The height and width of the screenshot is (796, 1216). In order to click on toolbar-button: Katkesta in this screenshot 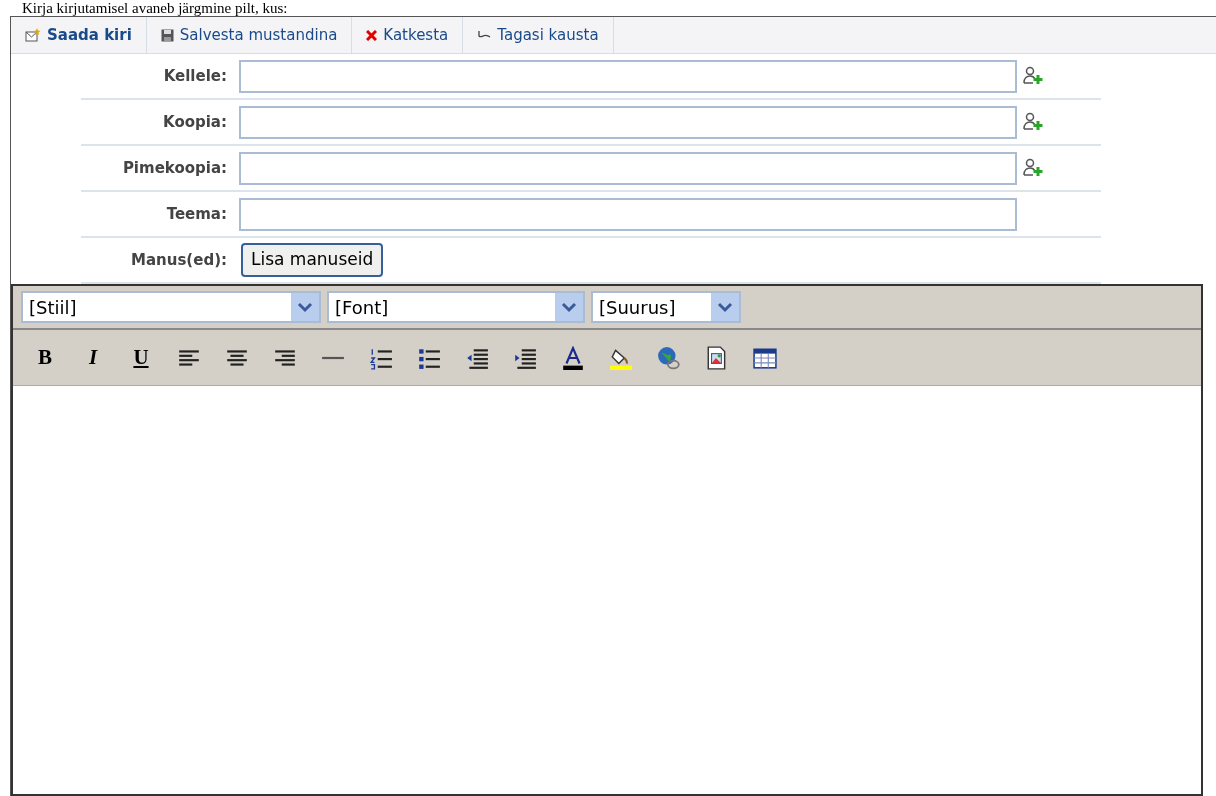, I will do `click(408, 35)`.